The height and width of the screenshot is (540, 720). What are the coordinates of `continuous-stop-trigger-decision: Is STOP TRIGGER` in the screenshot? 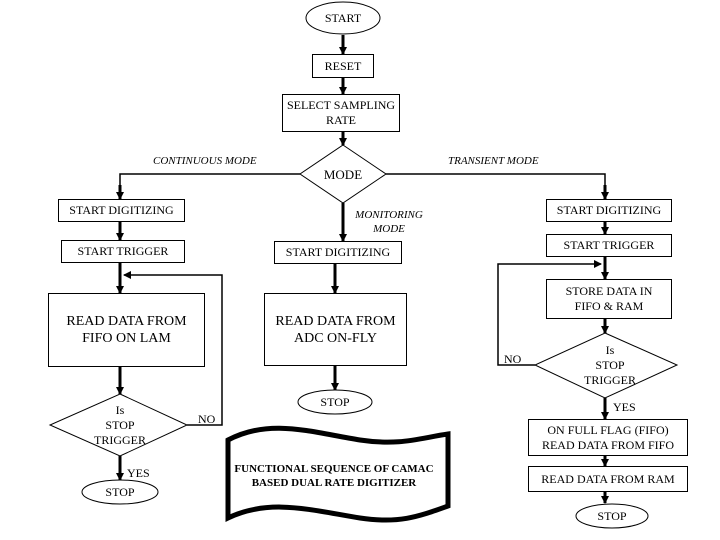 It's located at (120, 424).